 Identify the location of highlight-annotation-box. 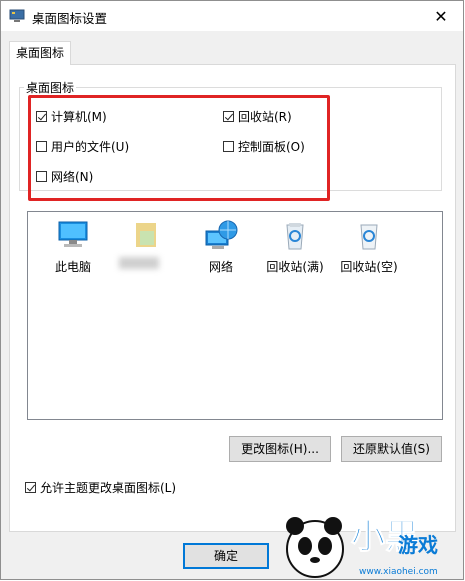
(179, 148).